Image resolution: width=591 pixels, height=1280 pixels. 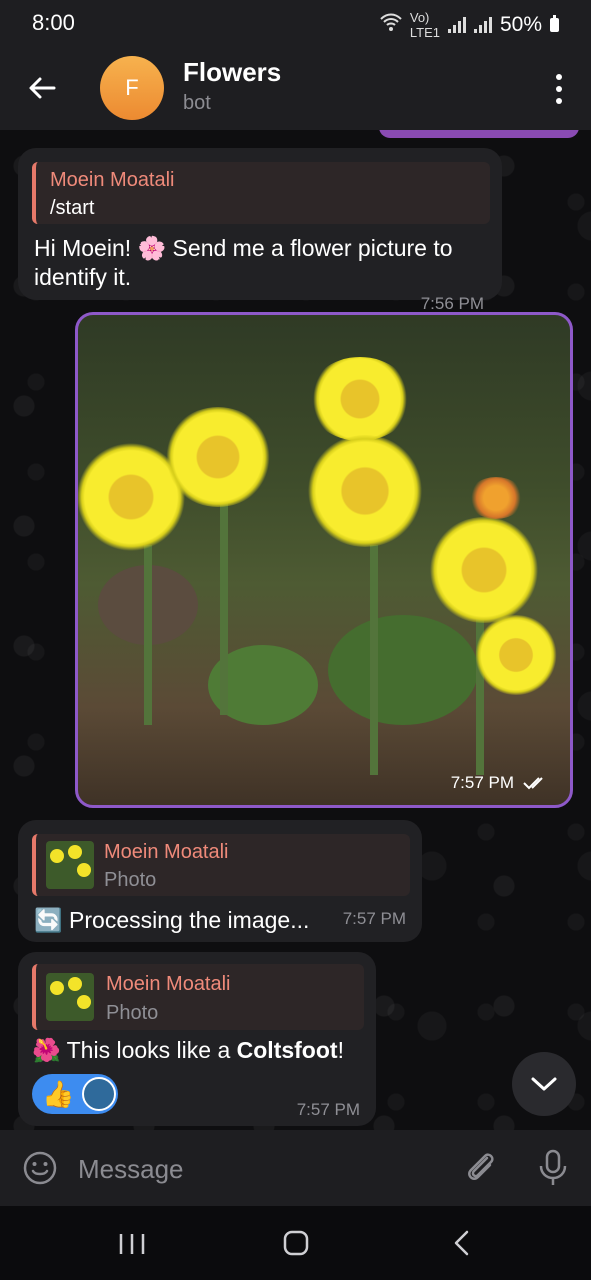 What do you see at coordinates (469, 25) in the screenshot?
I see `status-indicators: Vo) LTE1 50%` at bounding box center [469, 25].